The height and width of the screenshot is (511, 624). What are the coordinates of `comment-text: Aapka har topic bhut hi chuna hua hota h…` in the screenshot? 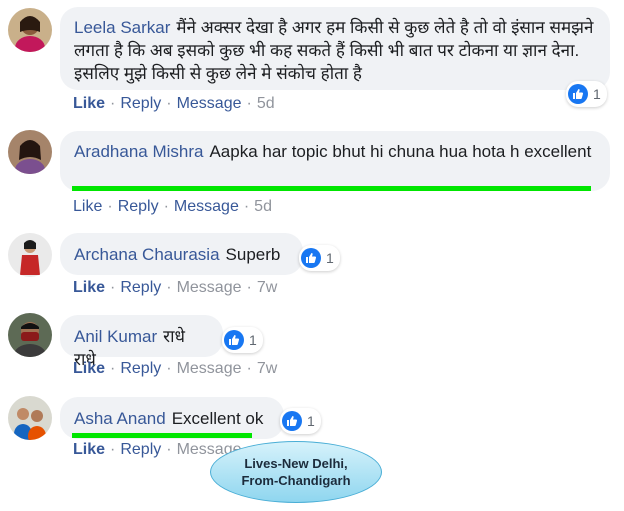 It's located at (400, 151).